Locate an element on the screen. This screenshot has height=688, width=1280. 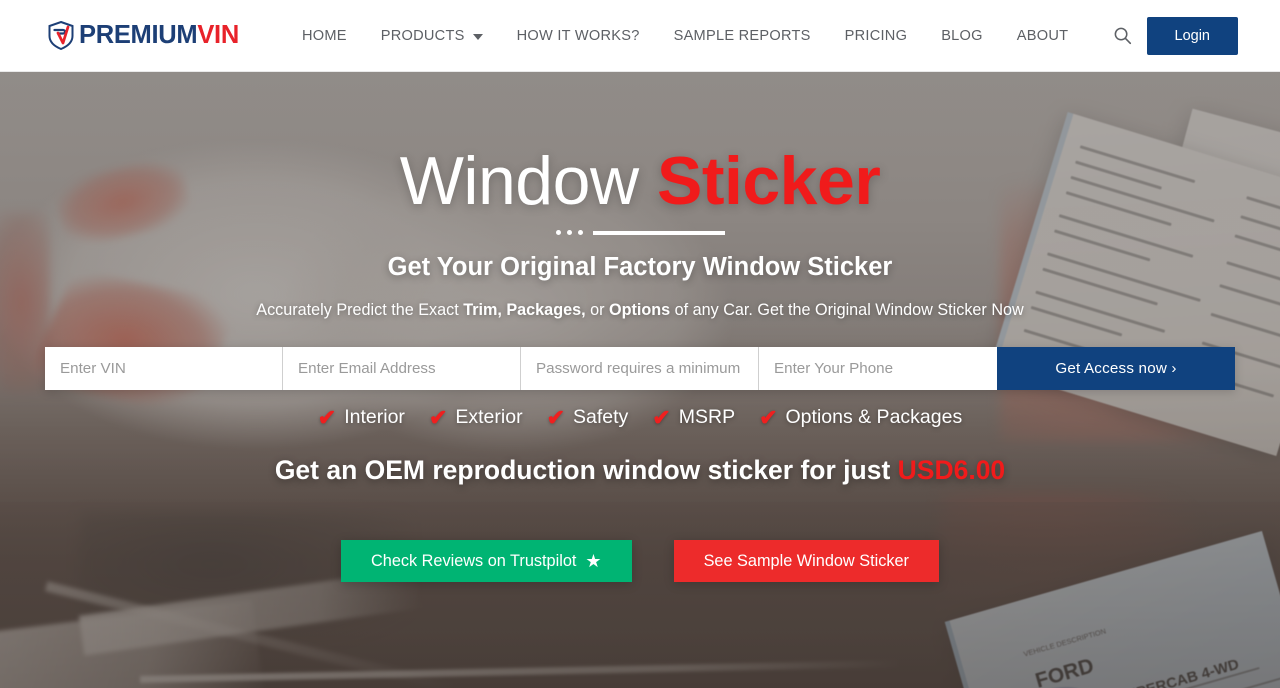
site-logo: PREMIUMVIN is located at coordinates (143, 35).